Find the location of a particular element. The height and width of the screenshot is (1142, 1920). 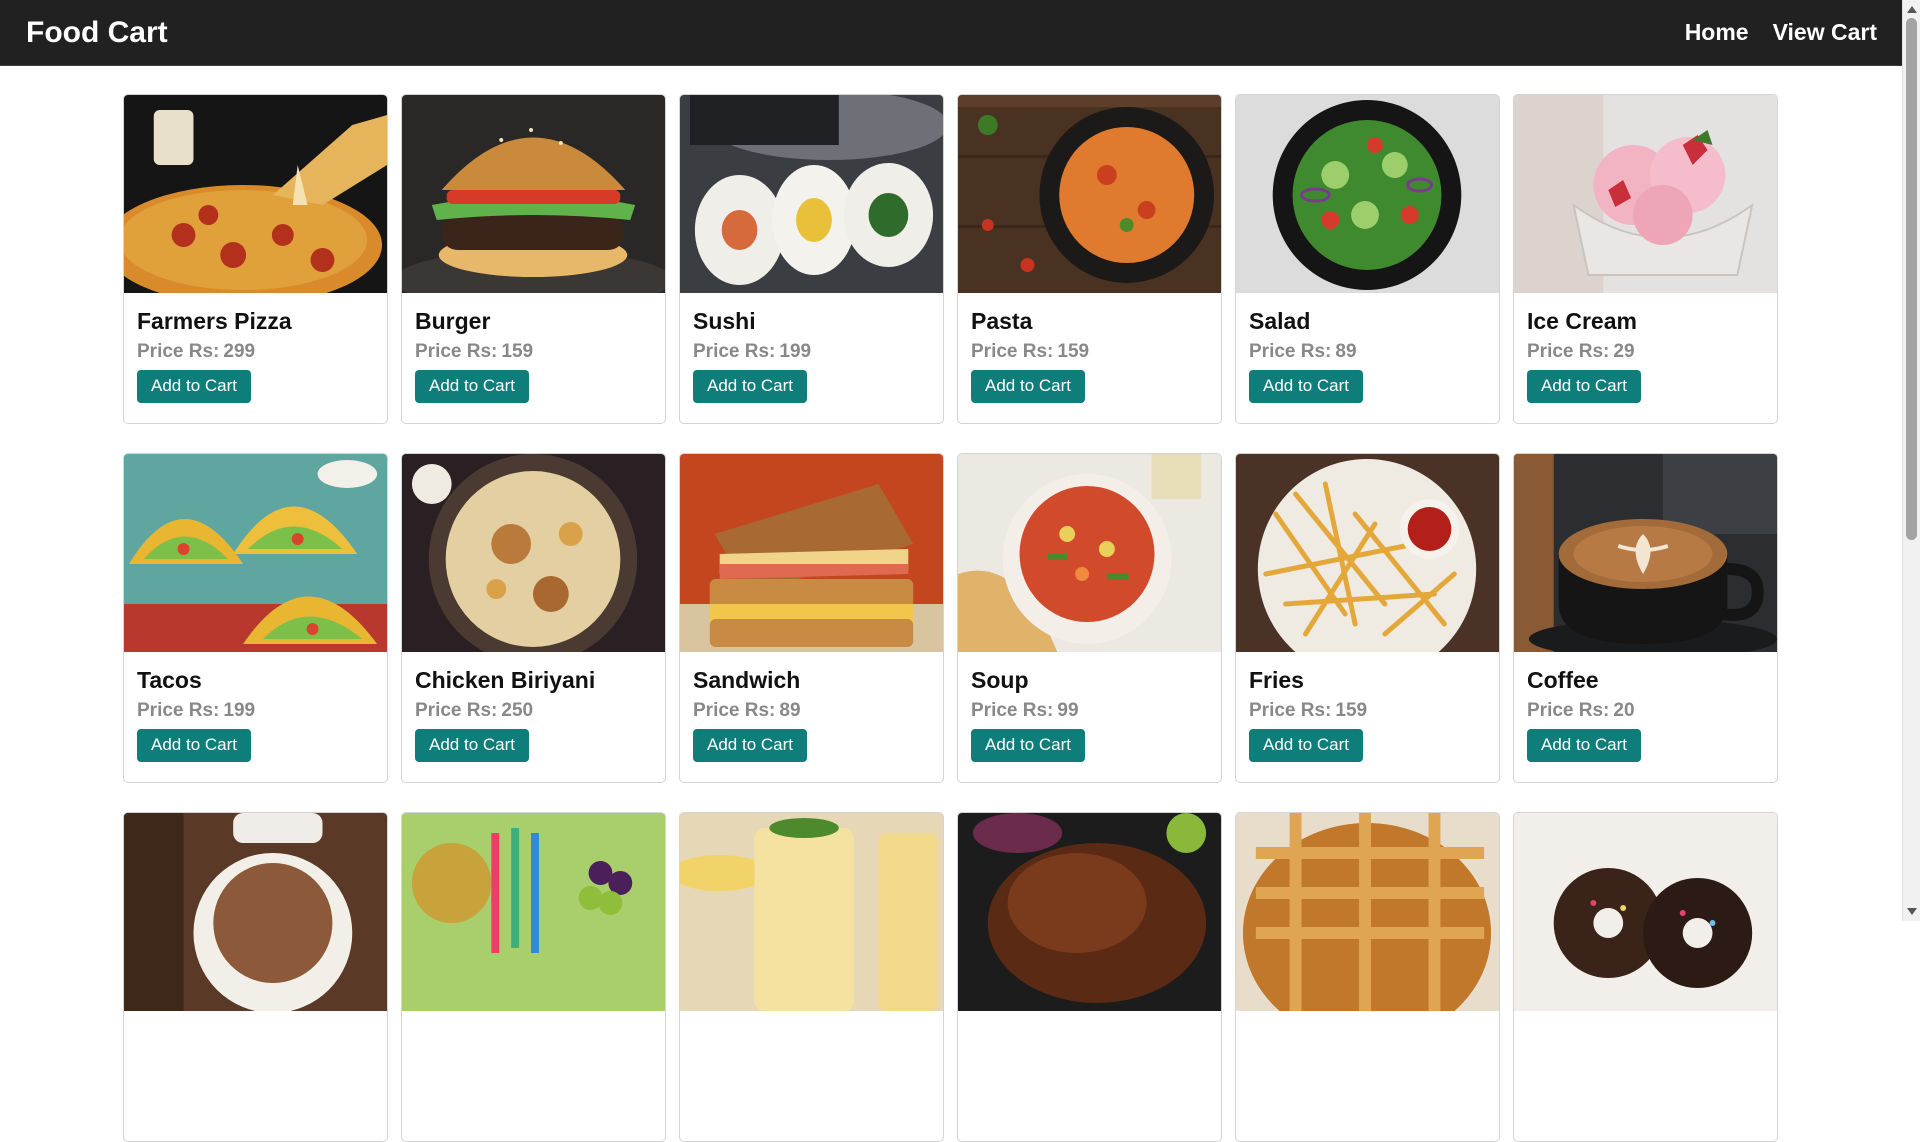

product-card: Pasta Price Rs: 159 Add to Cart is located at coordinates (1089, 259).